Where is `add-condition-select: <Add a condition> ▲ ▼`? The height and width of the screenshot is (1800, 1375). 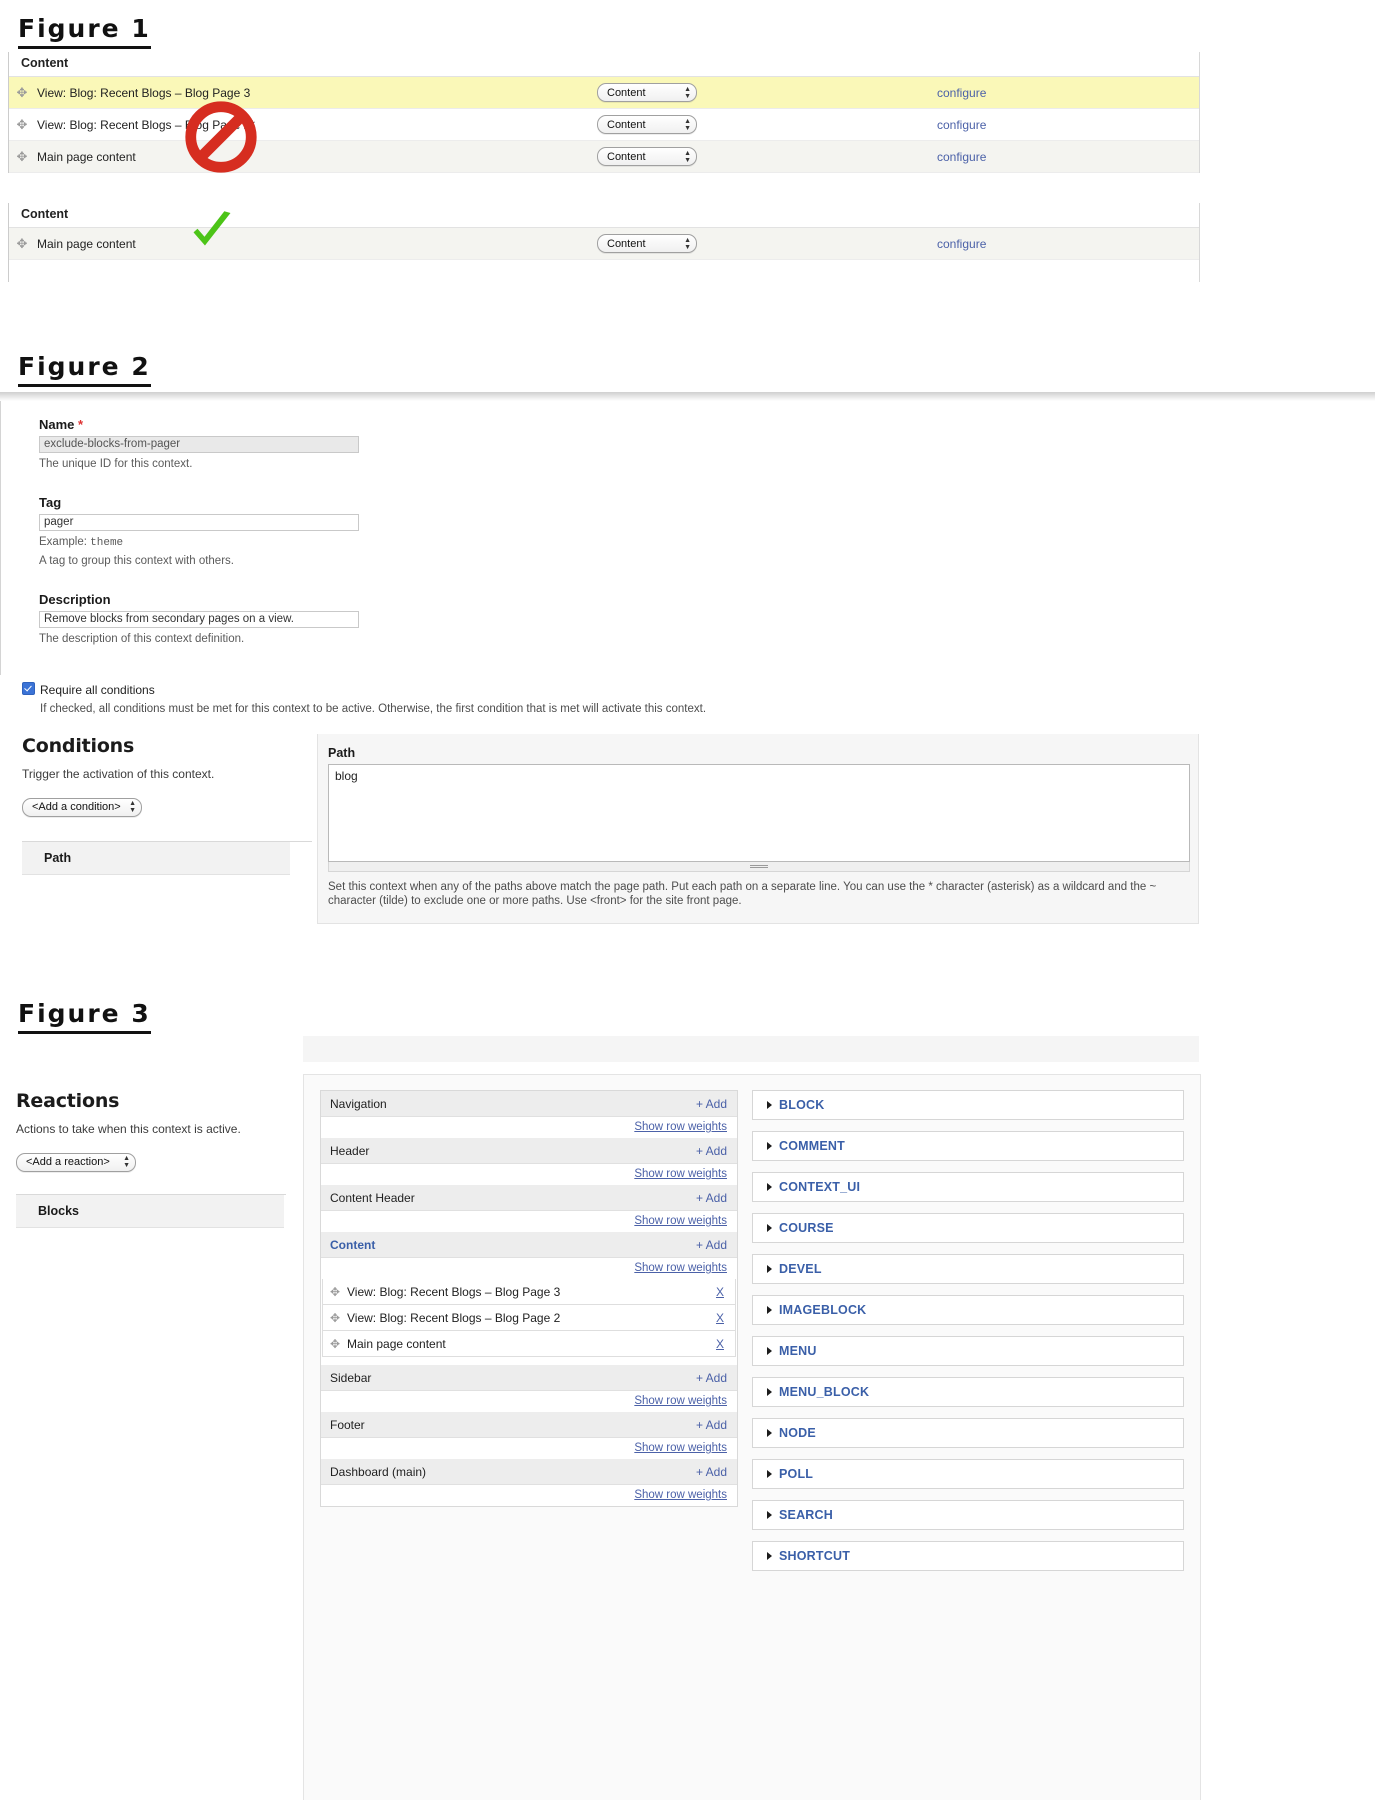
add-condition-select: <Add a condition> ▲ ▼ is located at coordinates (82, 807).